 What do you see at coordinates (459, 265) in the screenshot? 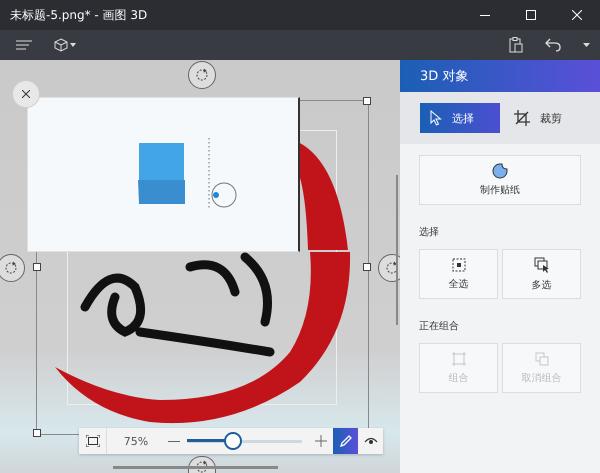
I see `select-all-icon` at bounding box center [459, 265].